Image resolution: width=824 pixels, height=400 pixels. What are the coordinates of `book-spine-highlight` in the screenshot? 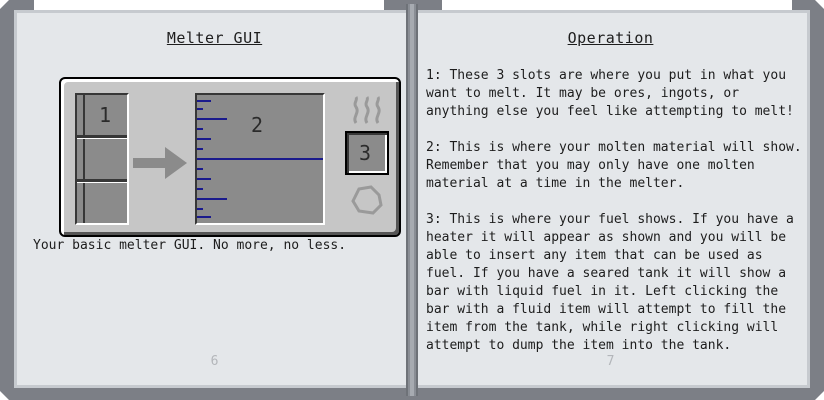 It's located at (412, 200).